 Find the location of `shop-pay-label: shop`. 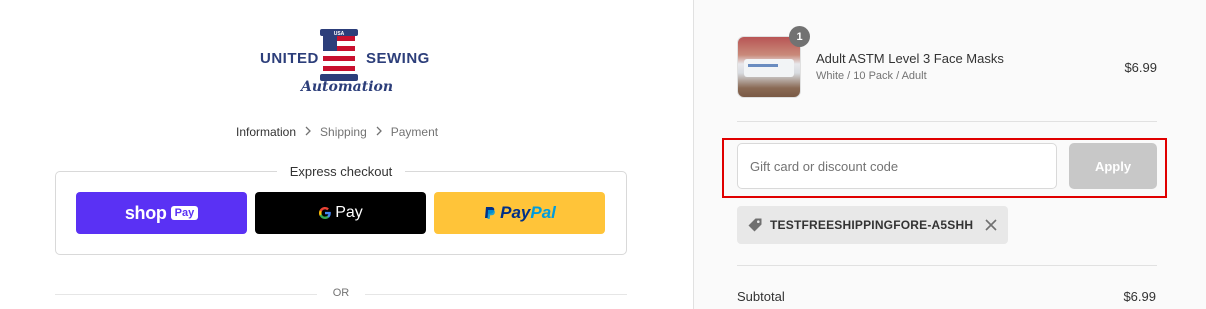

shop-pay-label: shop is located at coordinates (145, 212).